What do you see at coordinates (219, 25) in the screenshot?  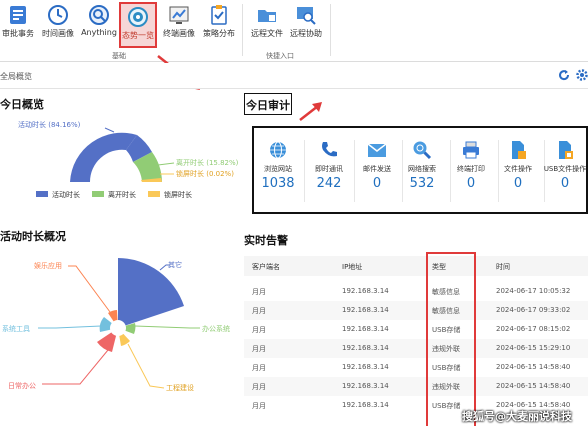 I see `tool-policy-distribution: 策略分布` at bounding box center [219, 25].